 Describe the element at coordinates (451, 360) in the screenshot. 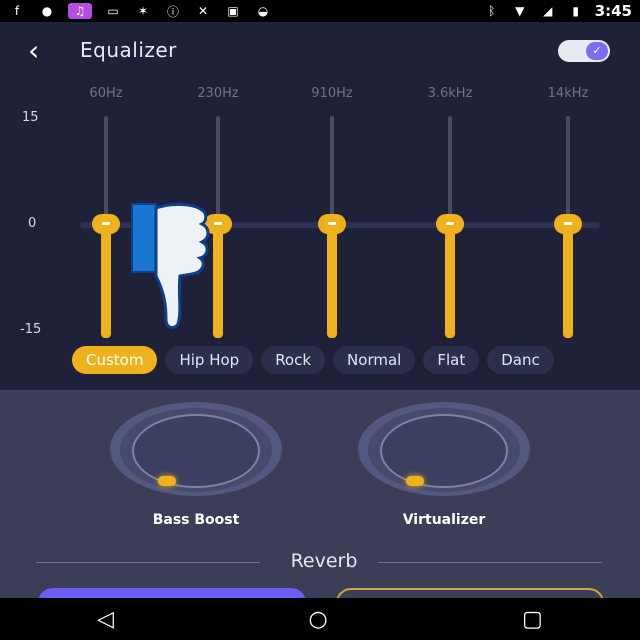

I see `preset-chip-flat: Flat` at that location.